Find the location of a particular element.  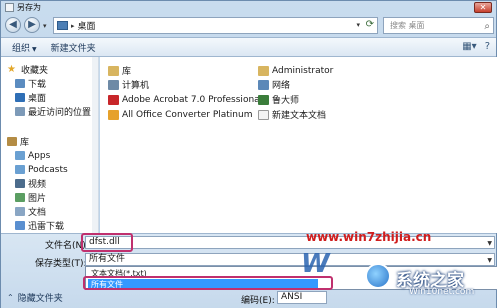

desktop-icon is located at coordinates (20, 97).